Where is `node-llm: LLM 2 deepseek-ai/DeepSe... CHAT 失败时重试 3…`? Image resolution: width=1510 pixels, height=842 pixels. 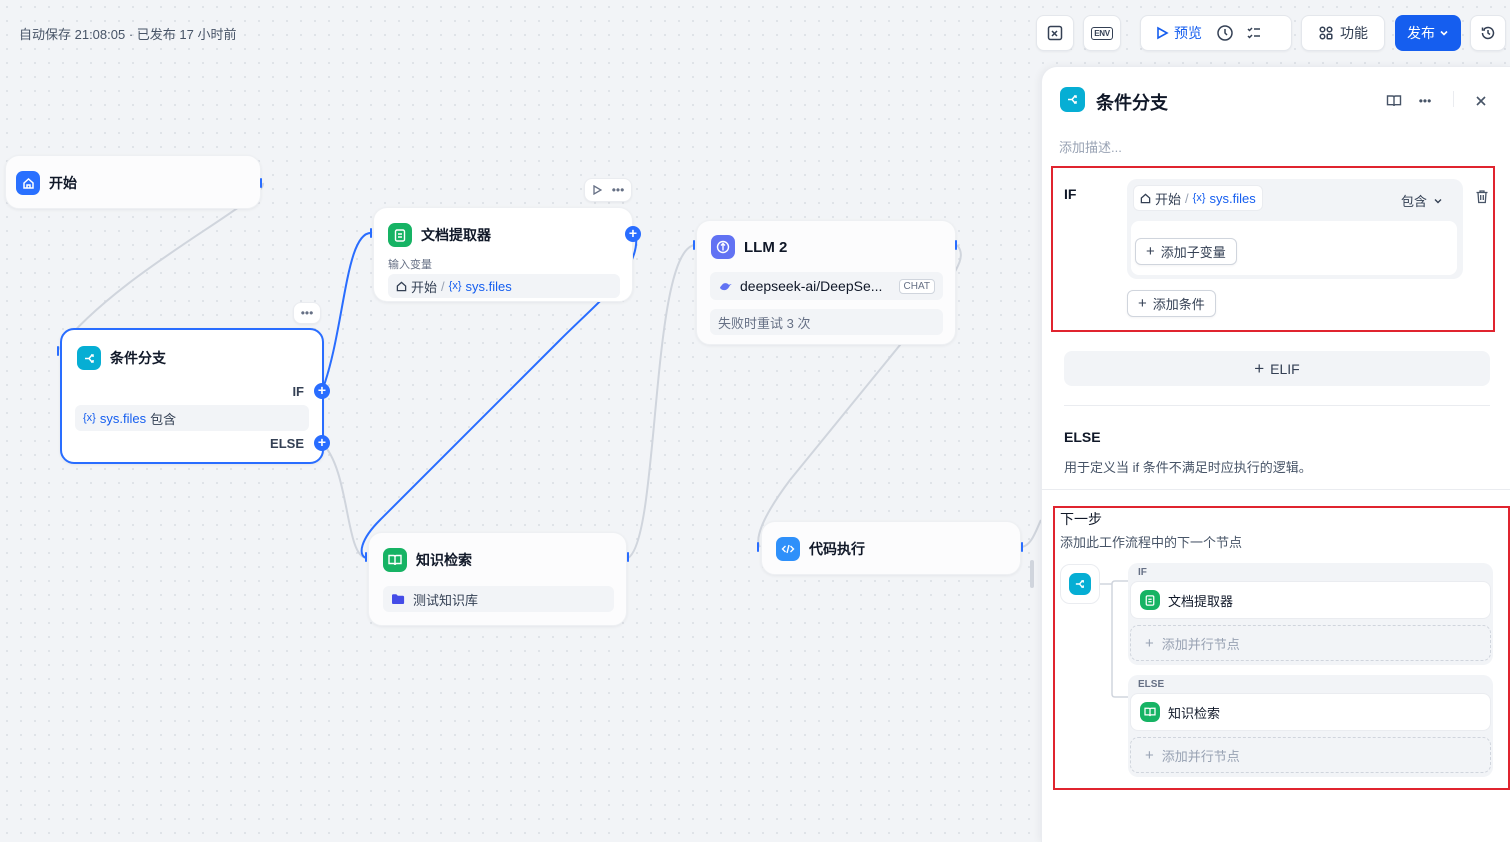
node-llm: LLM 2 deepseek-ai/DeepSe... CHAT 失败时重试 3… is located at coordinates (826, 282).